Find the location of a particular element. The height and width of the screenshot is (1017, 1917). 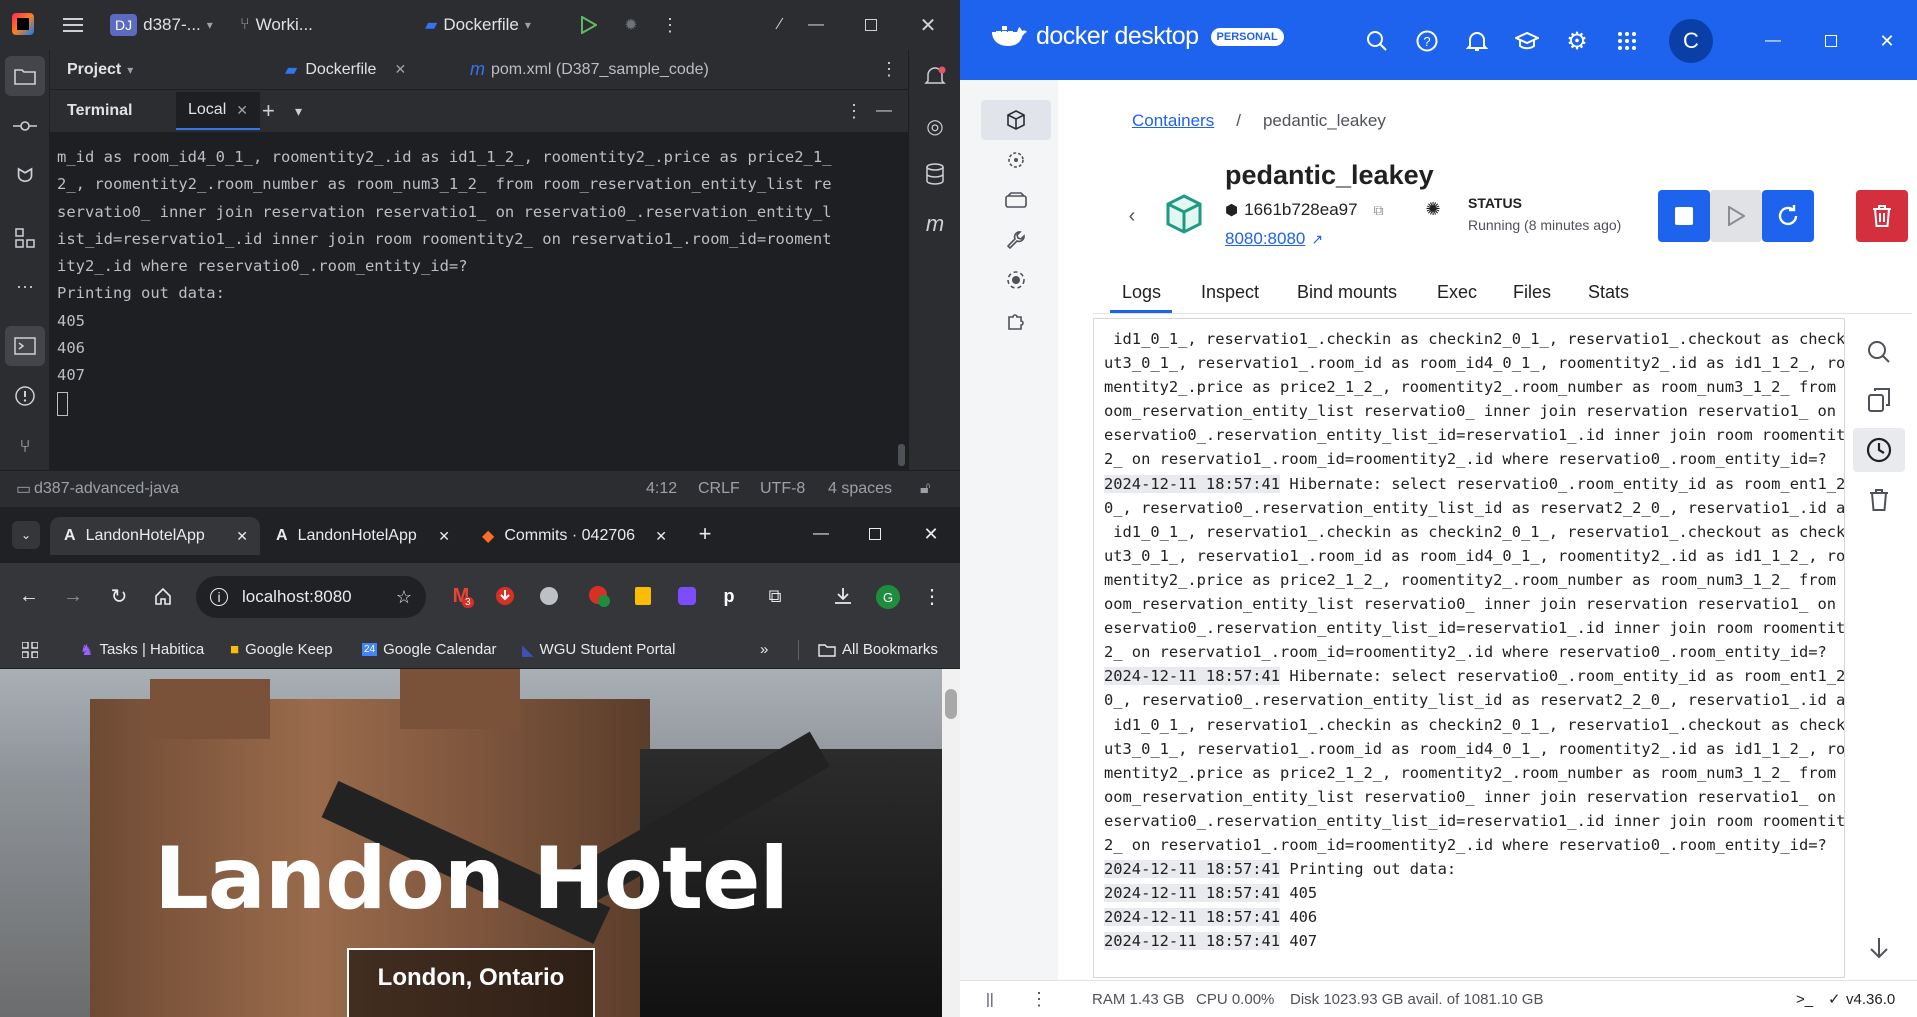

apps-grid-icon is located at coordinates (30, 649).